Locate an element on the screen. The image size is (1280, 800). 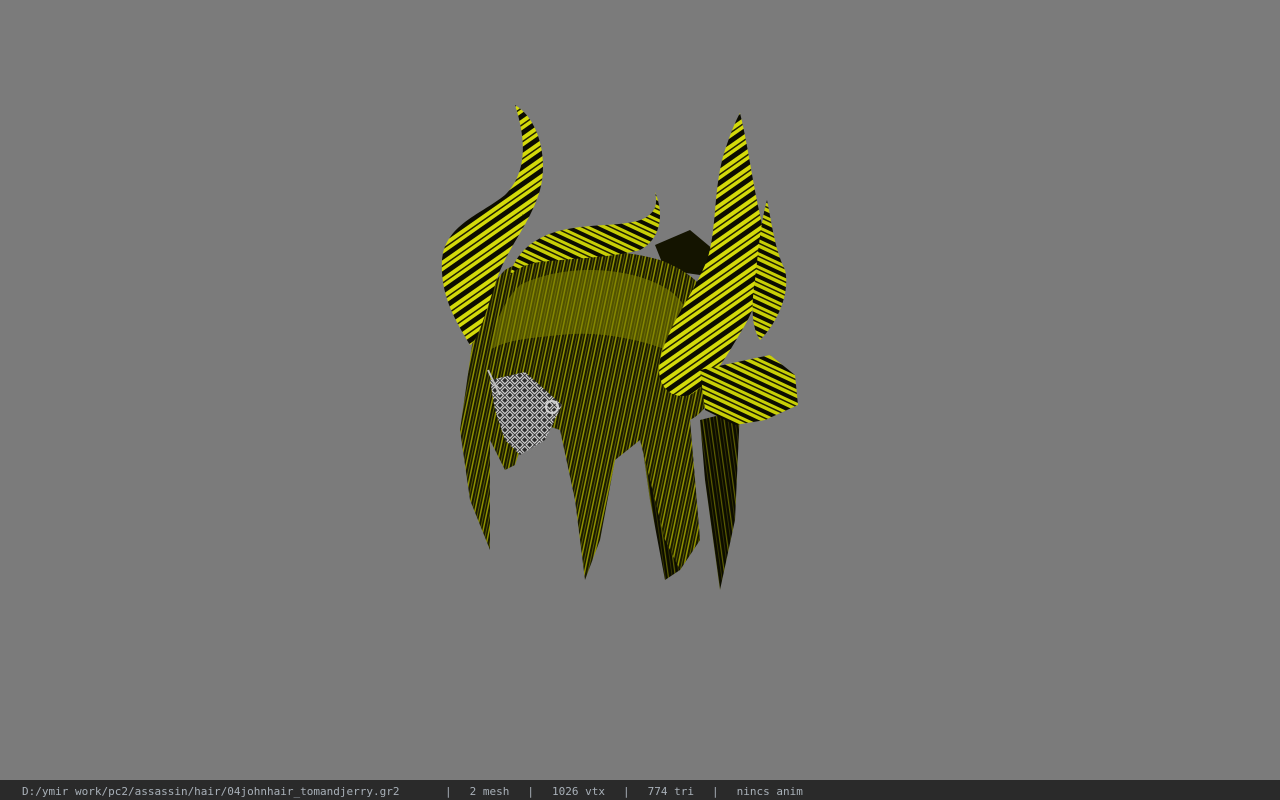
model-stats: | 2 mesh | 1026 vtx | 774 tri | nincs anim is located at coordinates (624, 790).